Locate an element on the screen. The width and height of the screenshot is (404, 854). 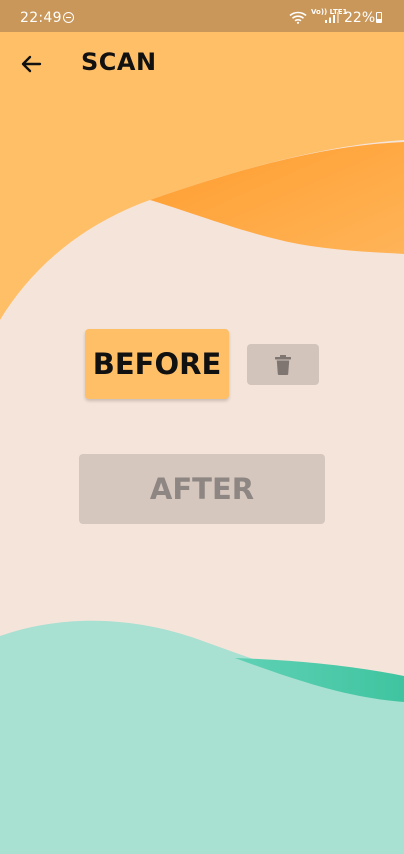
wifi-icon is located at coordinates (298, 17).